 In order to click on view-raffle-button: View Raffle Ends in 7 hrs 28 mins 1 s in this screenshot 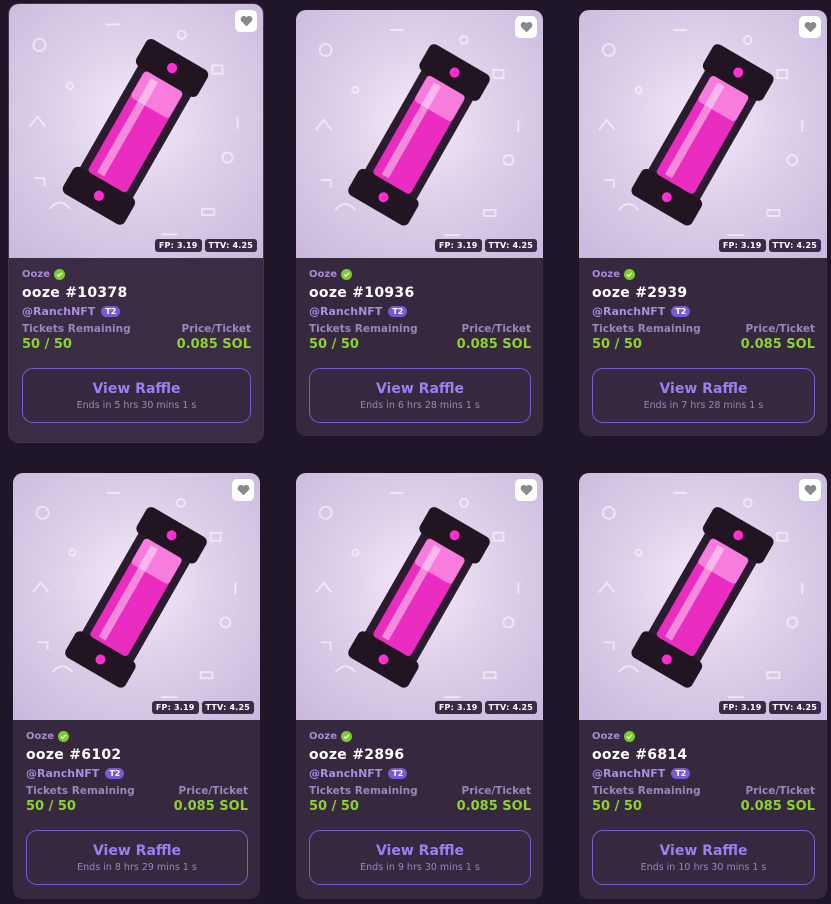, I will do `click(703, 395)`.